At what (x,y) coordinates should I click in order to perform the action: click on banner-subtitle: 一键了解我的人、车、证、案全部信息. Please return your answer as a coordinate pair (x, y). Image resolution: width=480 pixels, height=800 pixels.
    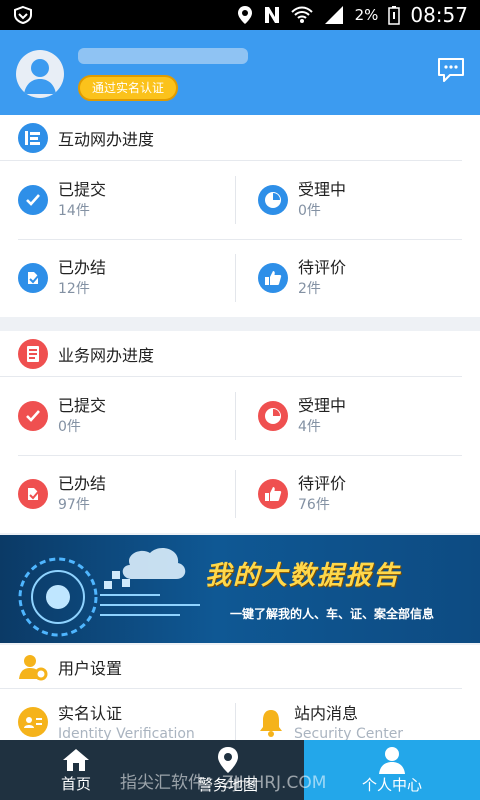
    Looking at the image, I should click on (332, 614).